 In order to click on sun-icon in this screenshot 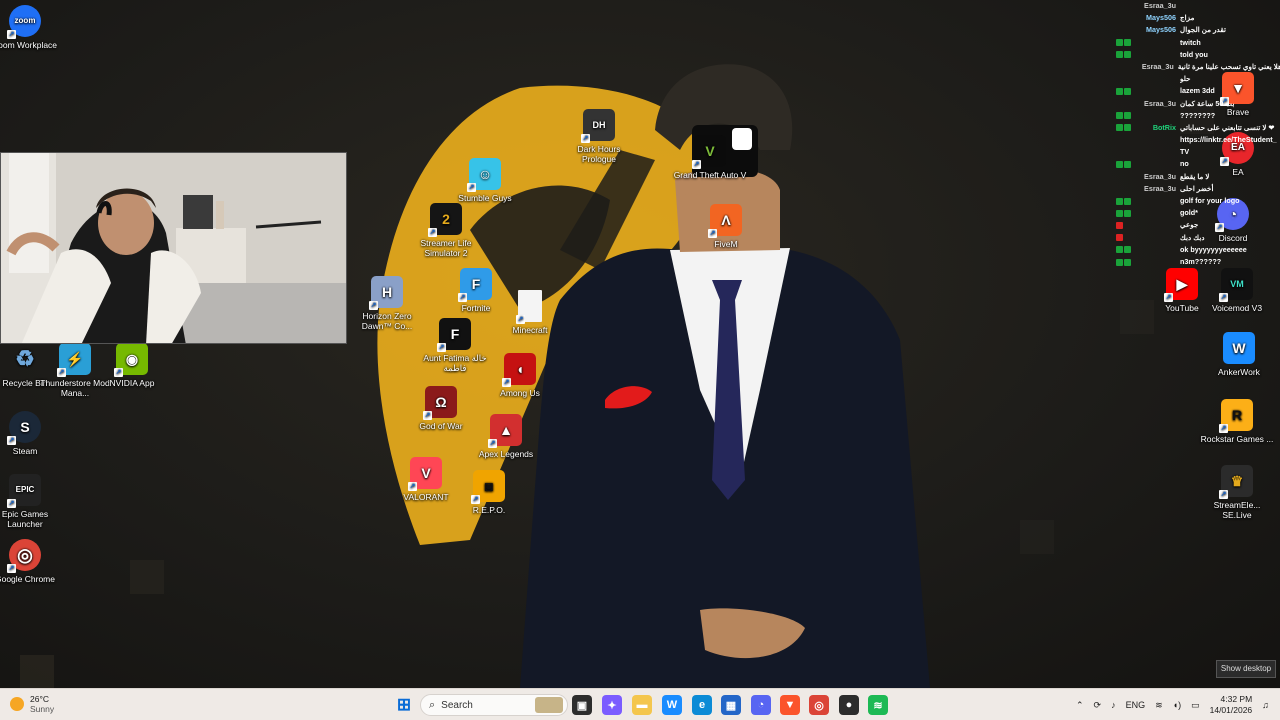, I will do `click(17, 704)`.